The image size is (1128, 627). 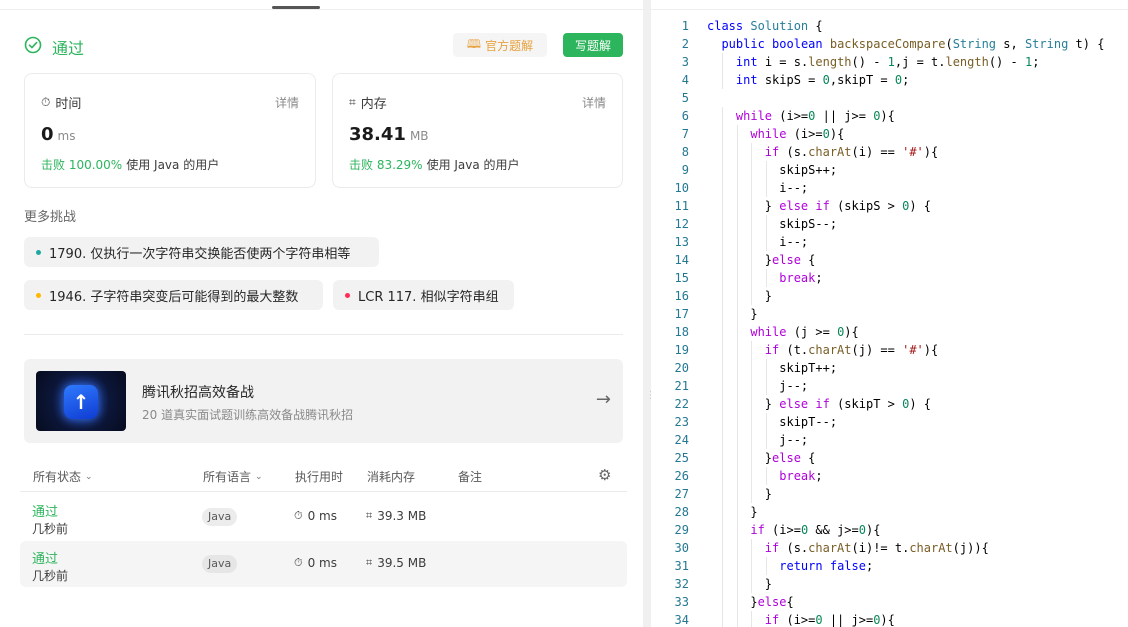 I want to click on challenge-chip: 1790. 仅执行一次字符串交换能否使两个字符串相等, so click(x=201, y=252).